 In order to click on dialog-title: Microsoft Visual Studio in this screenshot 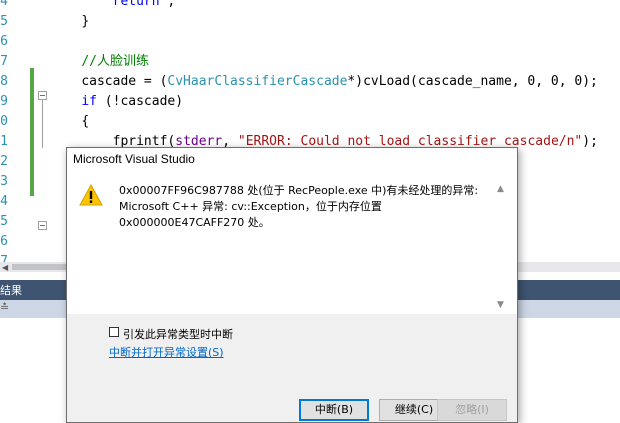, I will do `click(134, 159)`.